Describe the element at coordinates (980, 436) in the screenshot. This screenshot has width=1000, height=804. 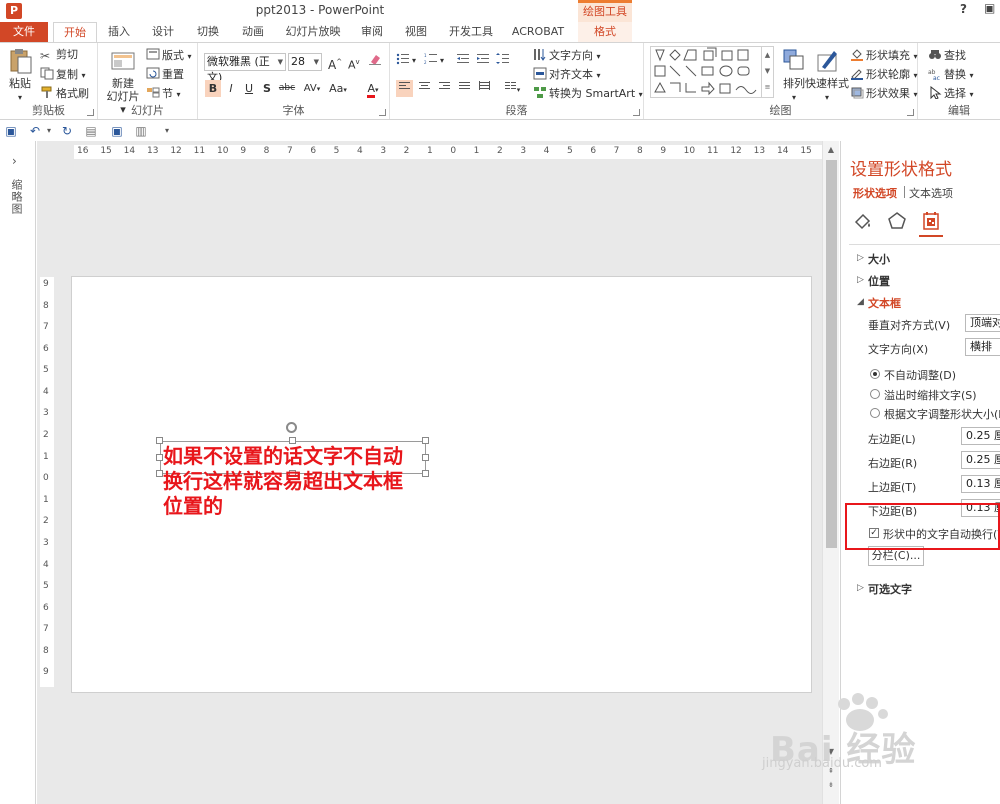
I see `margin-left-input: 0.25 厘` at that location.